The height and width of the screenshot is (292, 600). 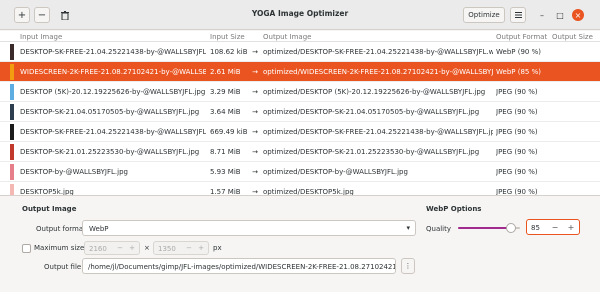 What do you see at coordinates (225, 172) in the screenshot?
I see `input-size: 5.93 MiB` at bounding box center [225, 172].